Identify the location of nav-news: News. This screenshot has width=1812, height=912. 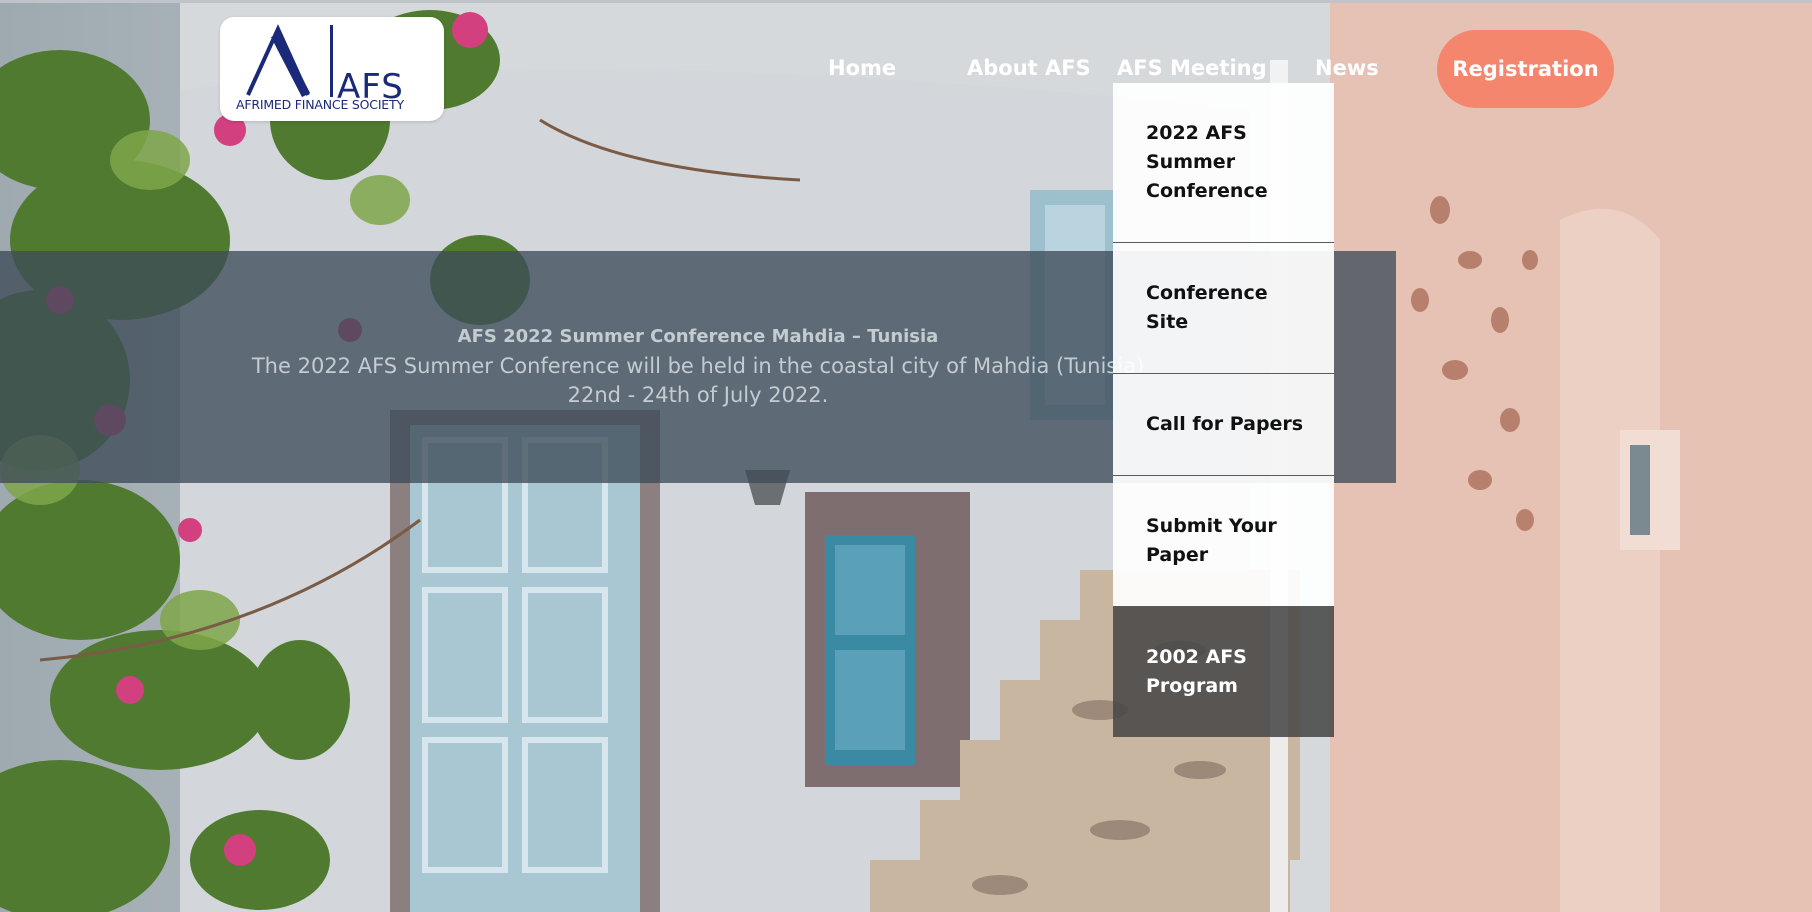
(1347, 68).